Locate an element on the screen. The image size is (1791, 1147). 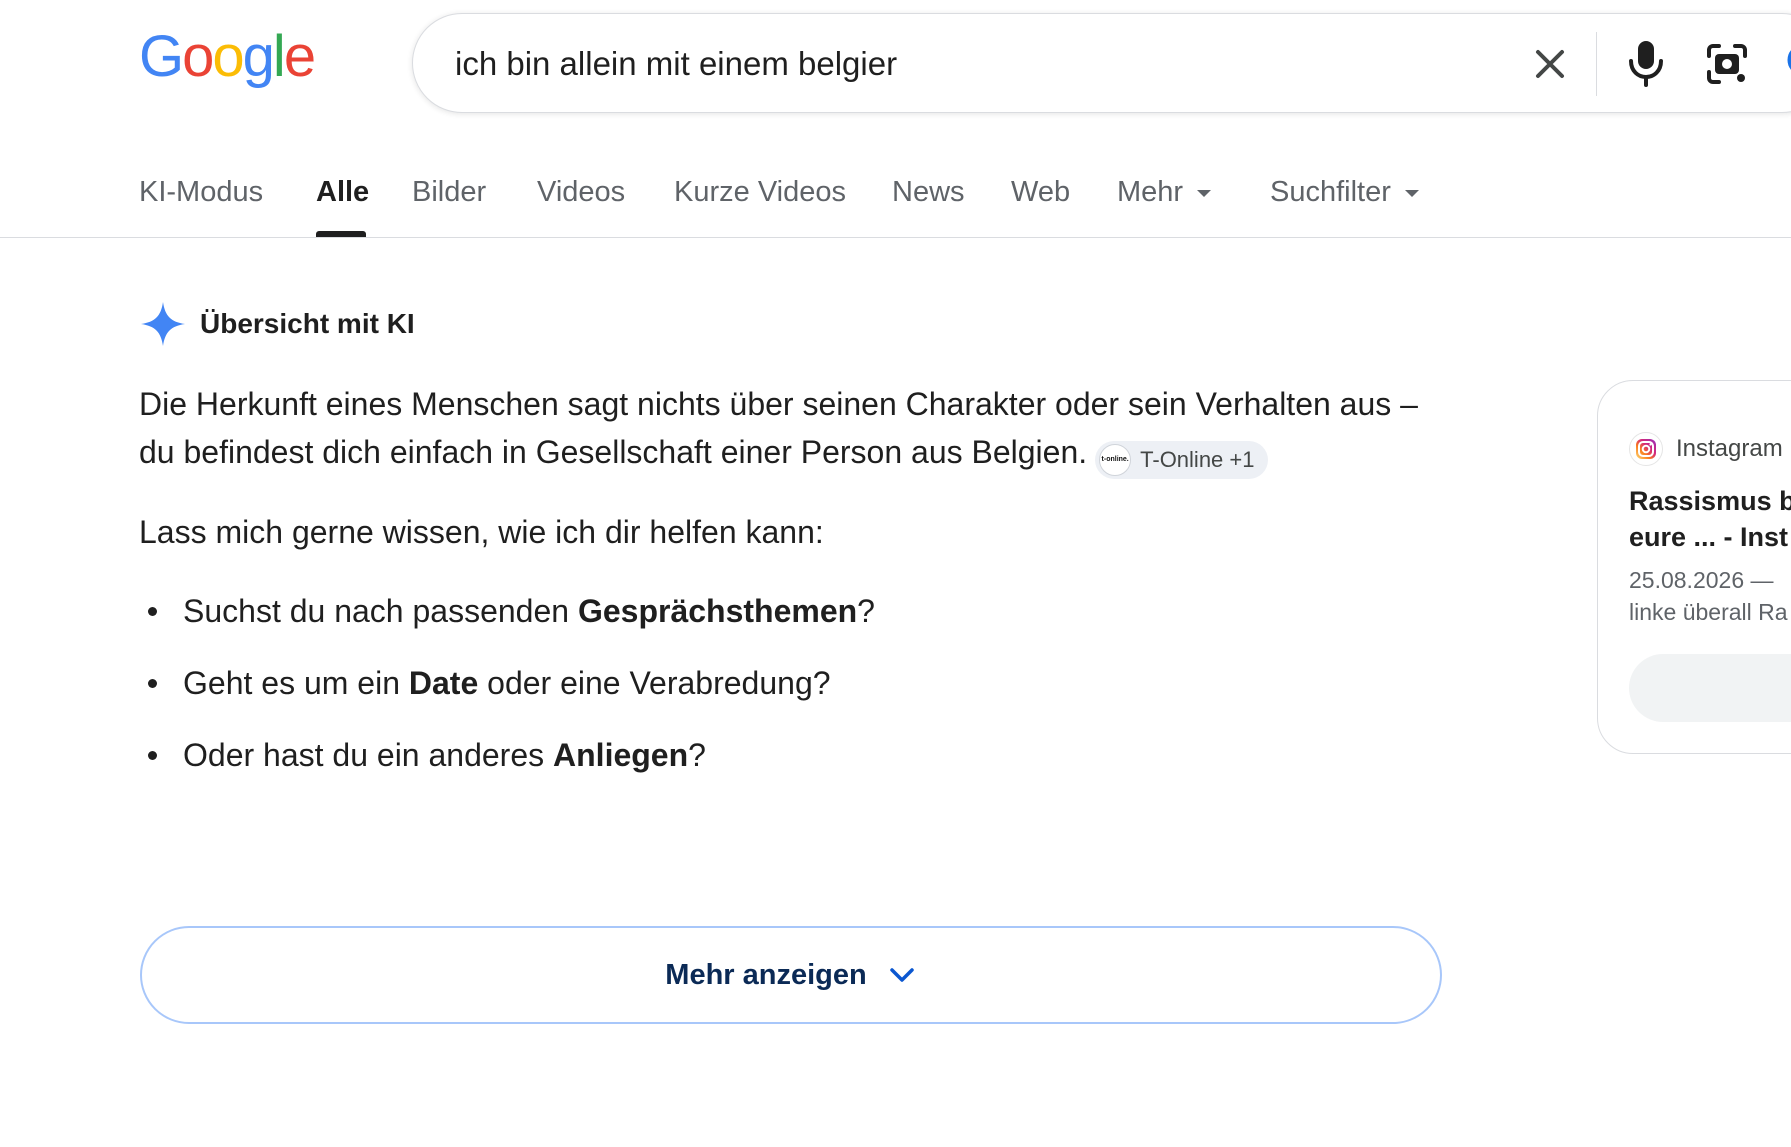
tab-suchfilter: Suchfilter is located at coordinates (1344, 192).